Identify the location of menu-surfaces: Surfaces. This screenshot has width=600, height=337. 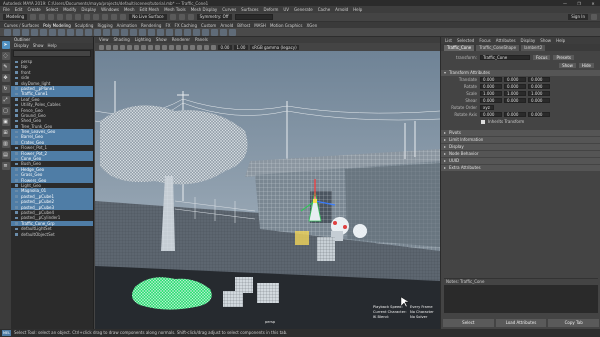
(249, 9).